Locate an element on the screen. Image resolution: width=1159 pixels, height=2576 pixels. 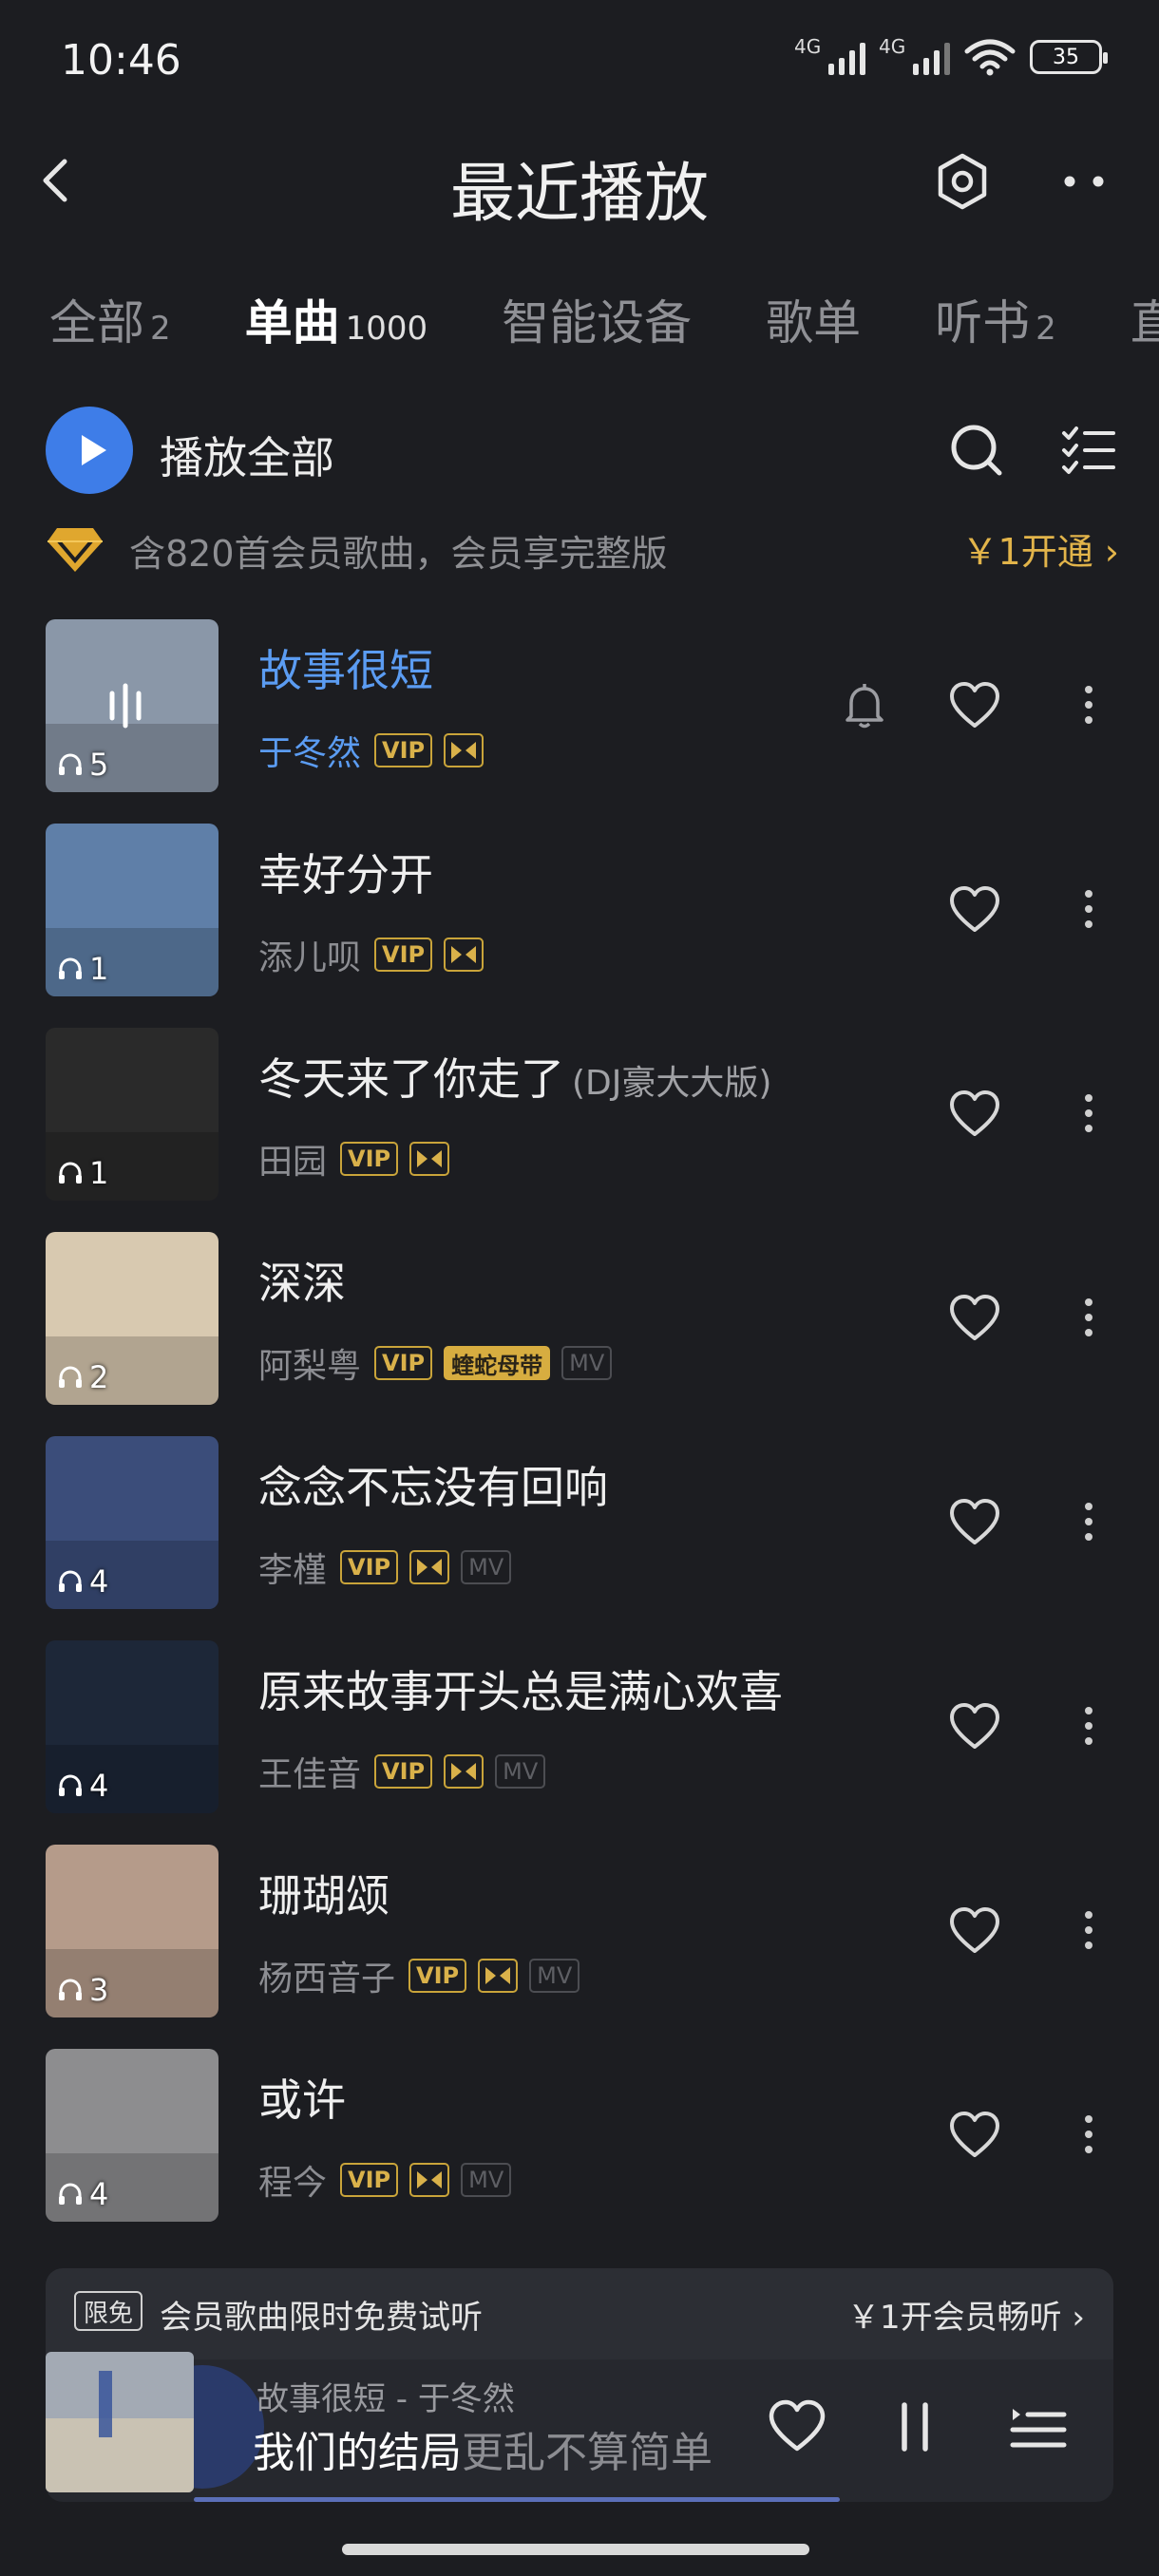
playback-progress-bar is located at coordinates (517, 2499).